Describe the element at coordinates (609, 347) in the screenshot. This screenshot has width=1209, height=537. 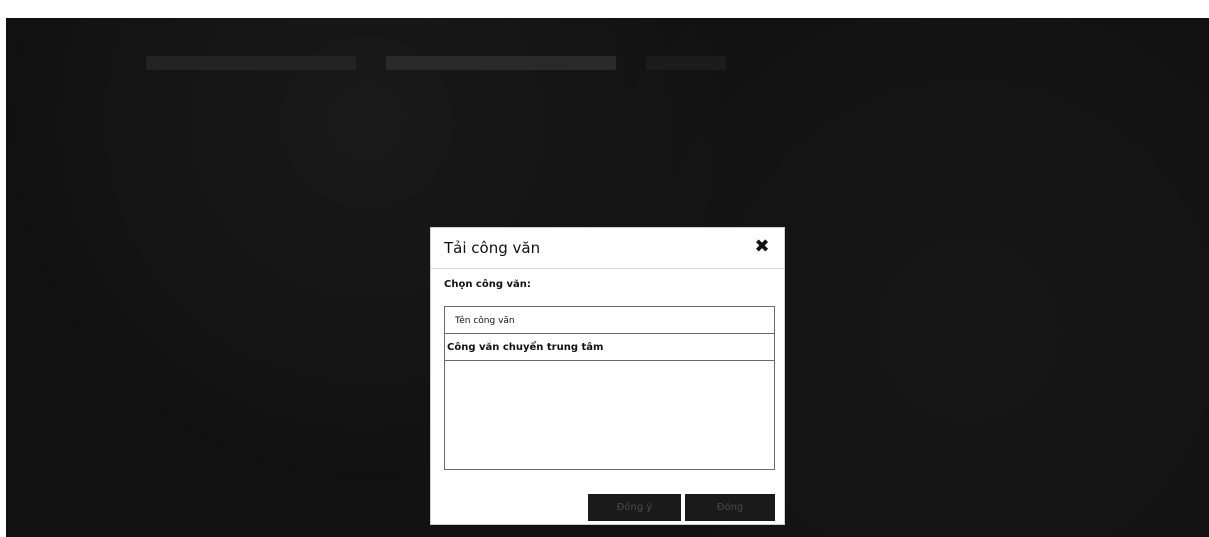
I see `list-item: Công văn chuyển trung tâm` at that location.